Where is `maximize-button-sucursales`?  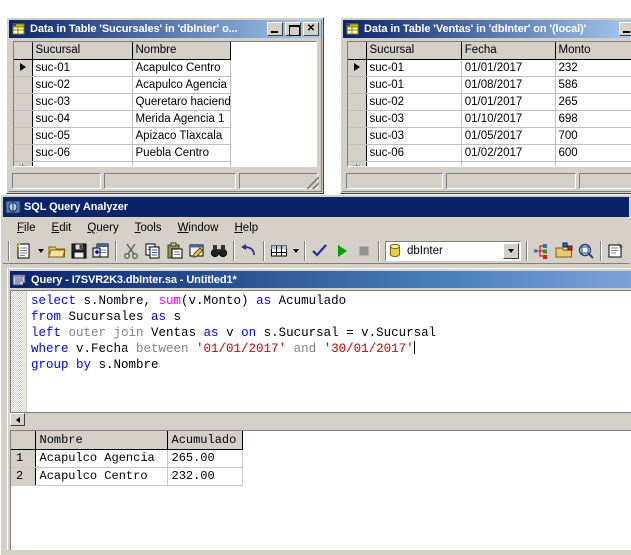
maximize-button-sucursales is located at coordinates (293, 29).